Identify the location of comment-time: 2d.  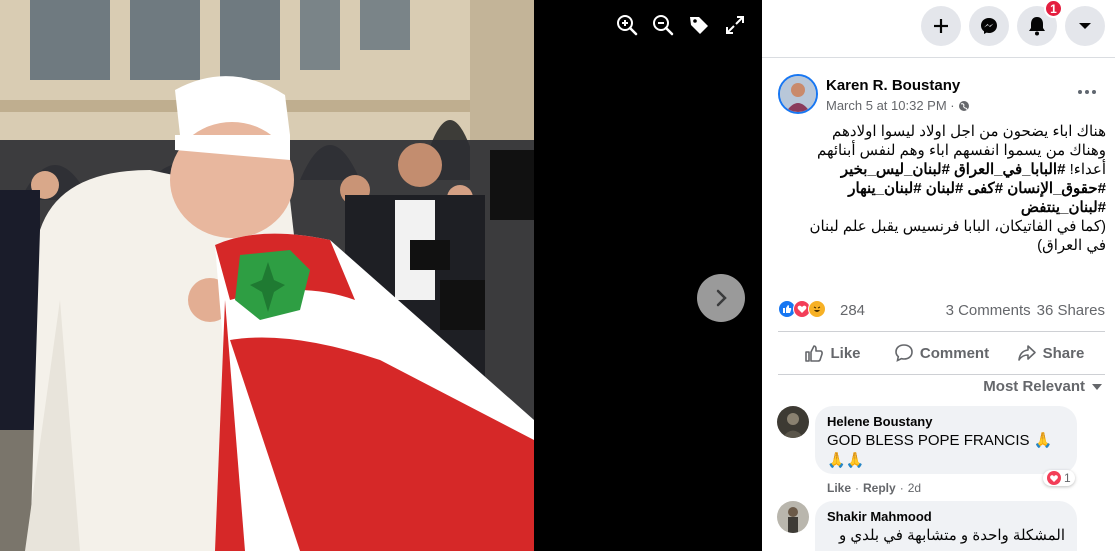
(914, 488).